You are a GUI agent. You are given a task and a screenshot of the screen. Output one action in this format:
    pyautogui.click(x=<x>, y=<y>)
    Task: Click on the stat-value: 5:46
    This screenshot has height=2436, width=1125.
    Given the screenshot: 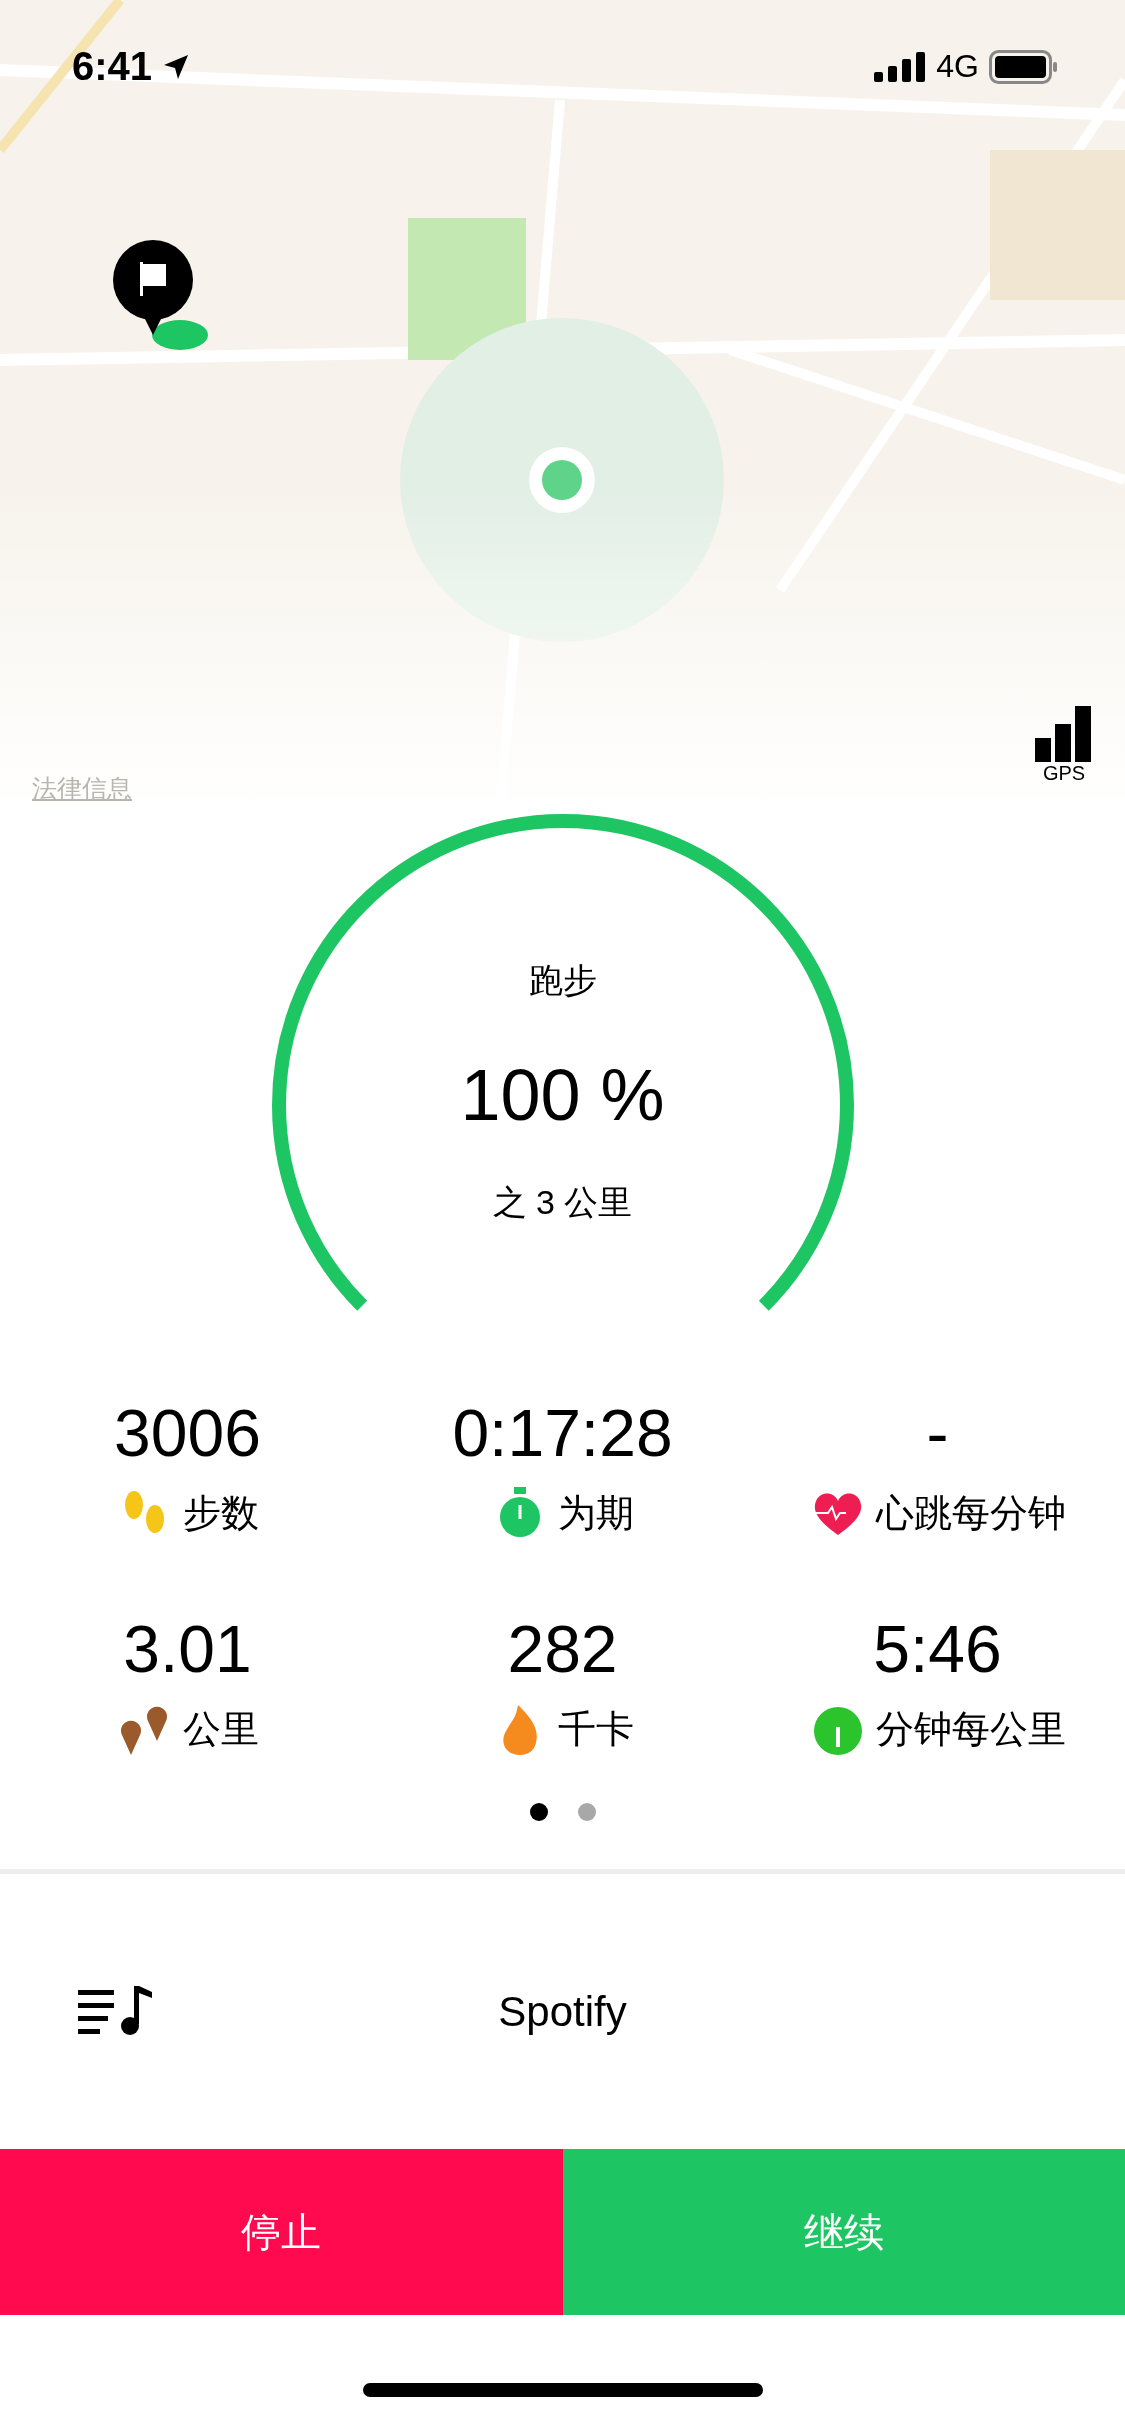 What is the action you would take?
    pyautogui.click(x=937, y=1649)
    